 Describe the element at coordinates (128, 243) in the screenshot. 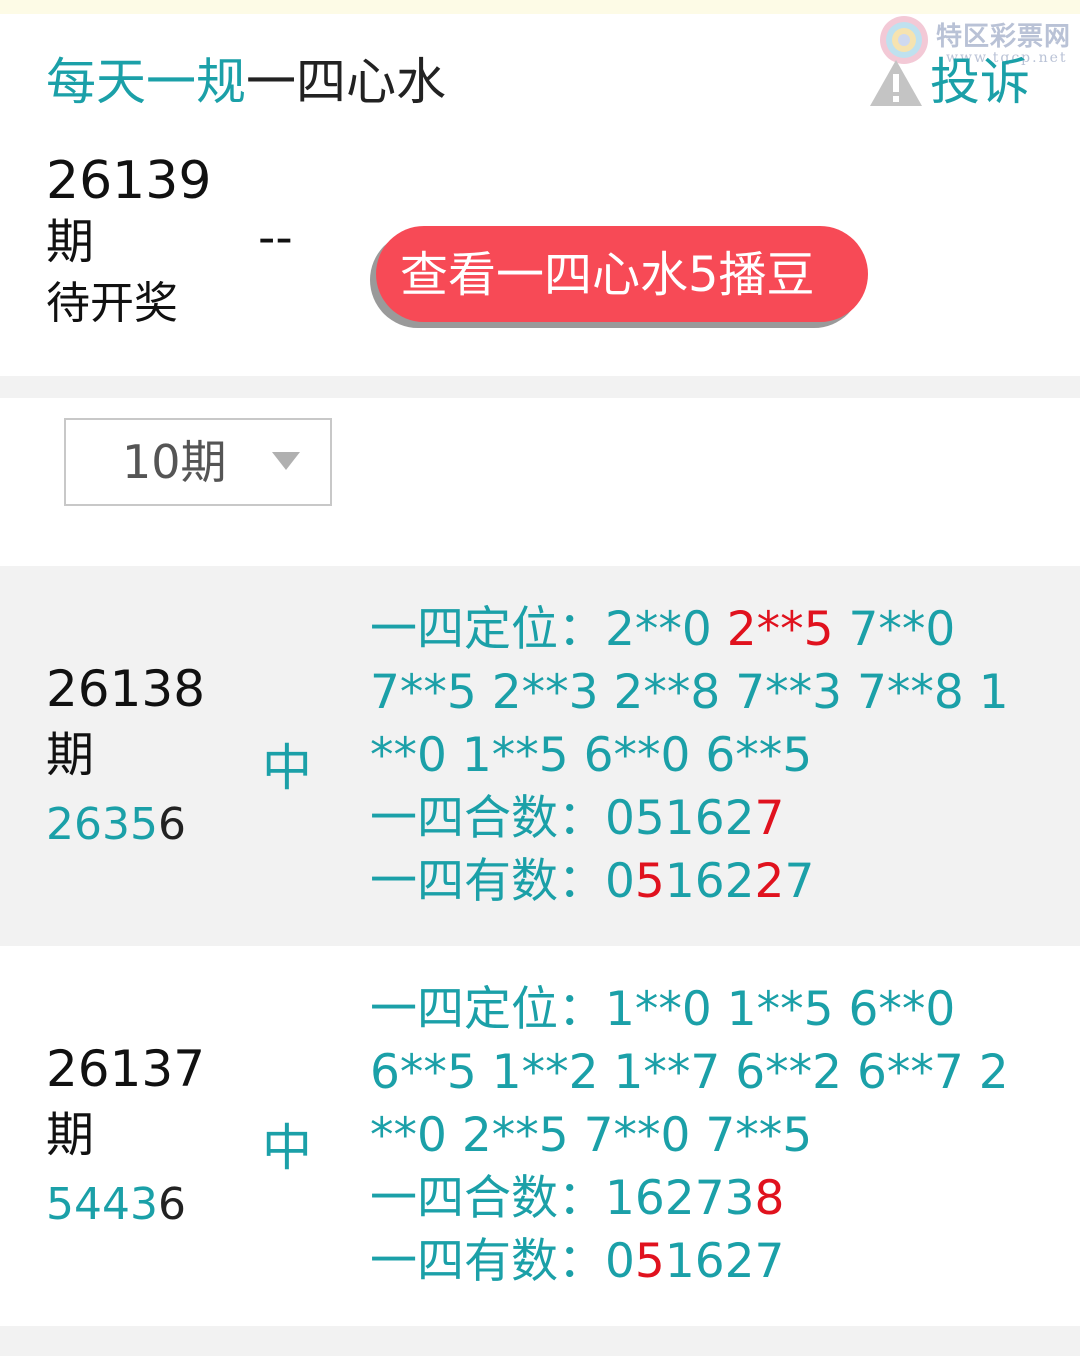

I see `current-issue: 26139 期 待开奖` at that location.